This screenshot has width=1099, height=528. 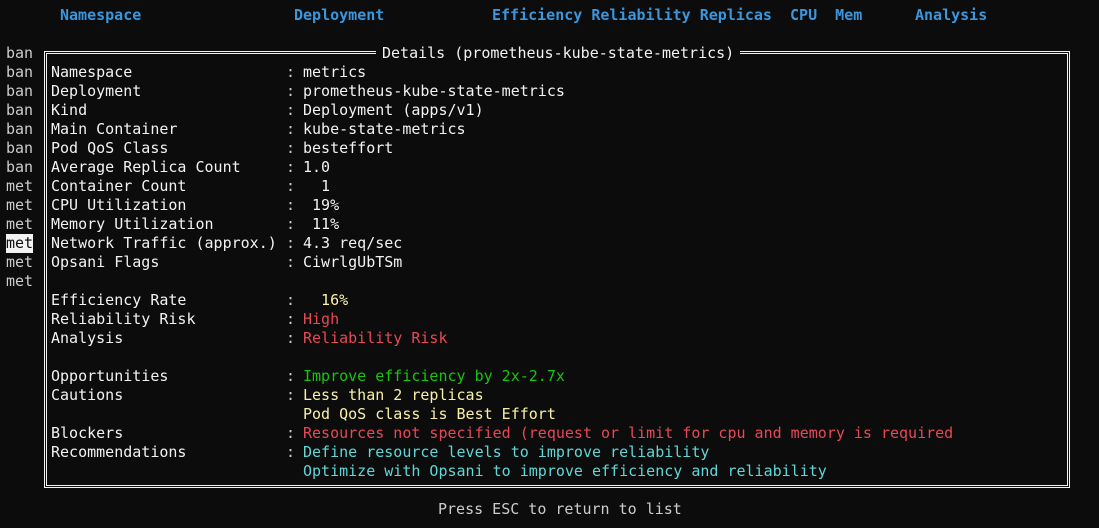 I want to click on detail-label: Recommendations, so click(x=119, y=452).